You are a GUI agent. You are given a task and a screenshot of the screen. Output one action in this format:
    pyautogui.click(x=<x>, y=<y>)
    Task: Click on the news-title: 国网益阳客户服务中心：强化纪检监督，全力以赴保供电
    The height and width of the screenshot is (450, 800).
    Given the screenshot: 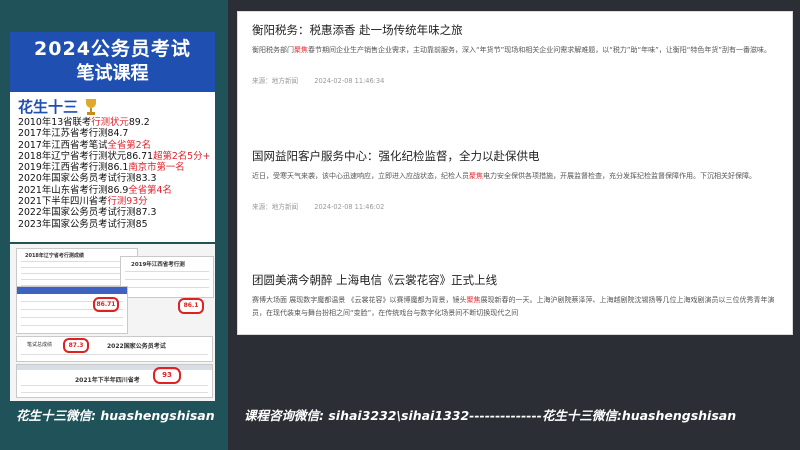 What is the action you would take?
    pyautogui.click(x=515, y=156)
    